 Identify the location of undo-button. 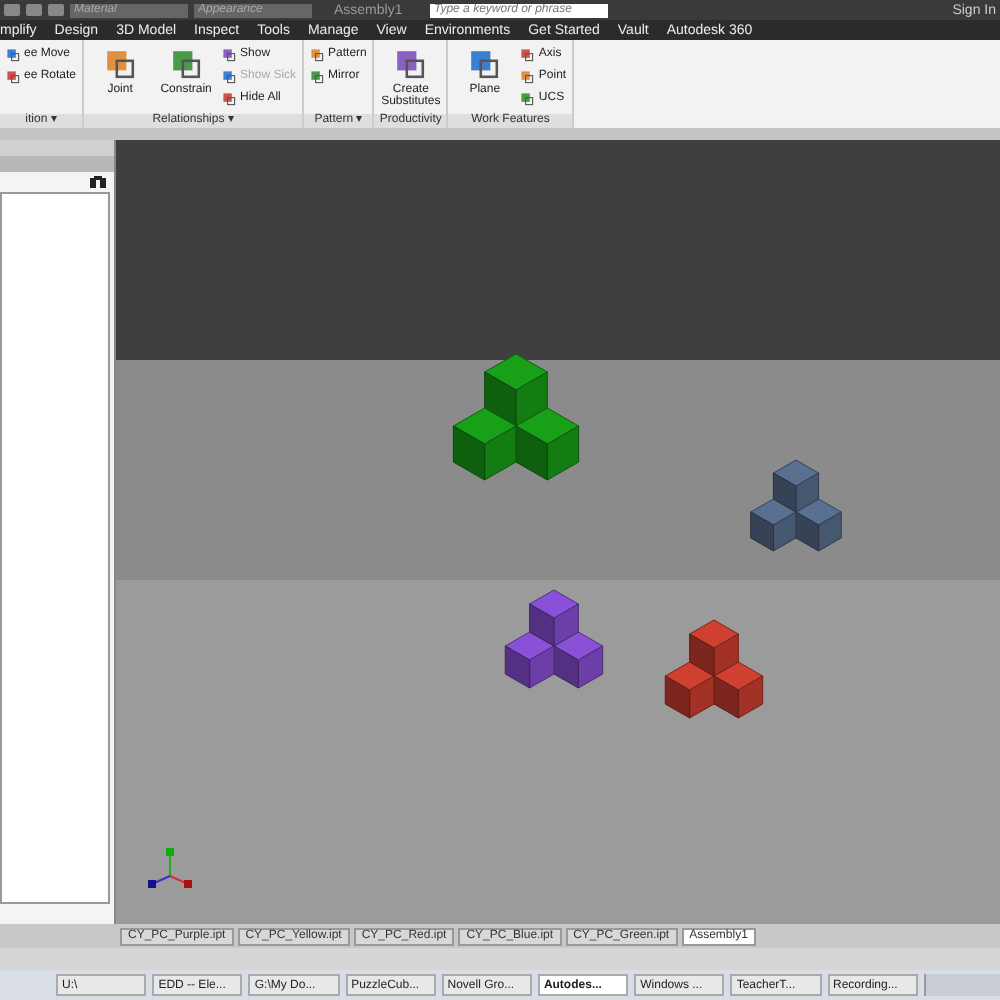
(12, 10).